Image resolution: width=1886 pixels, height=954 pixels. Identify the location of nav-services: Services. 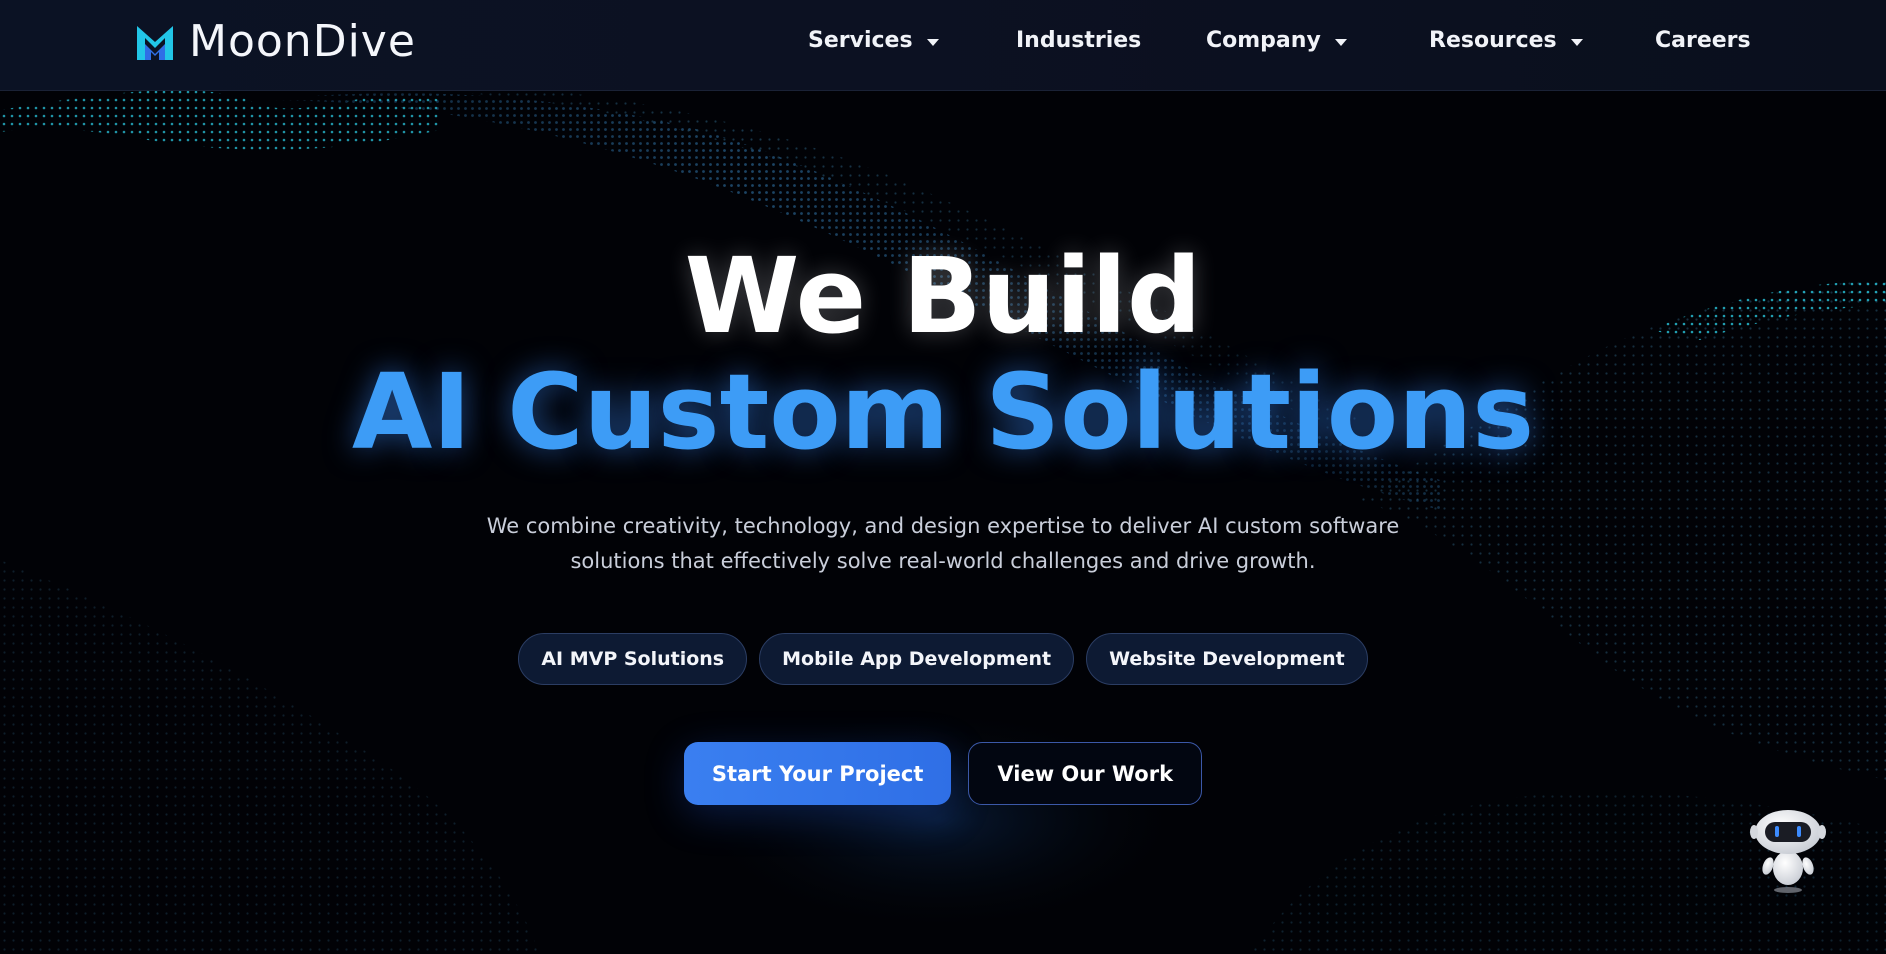
(873, 40).